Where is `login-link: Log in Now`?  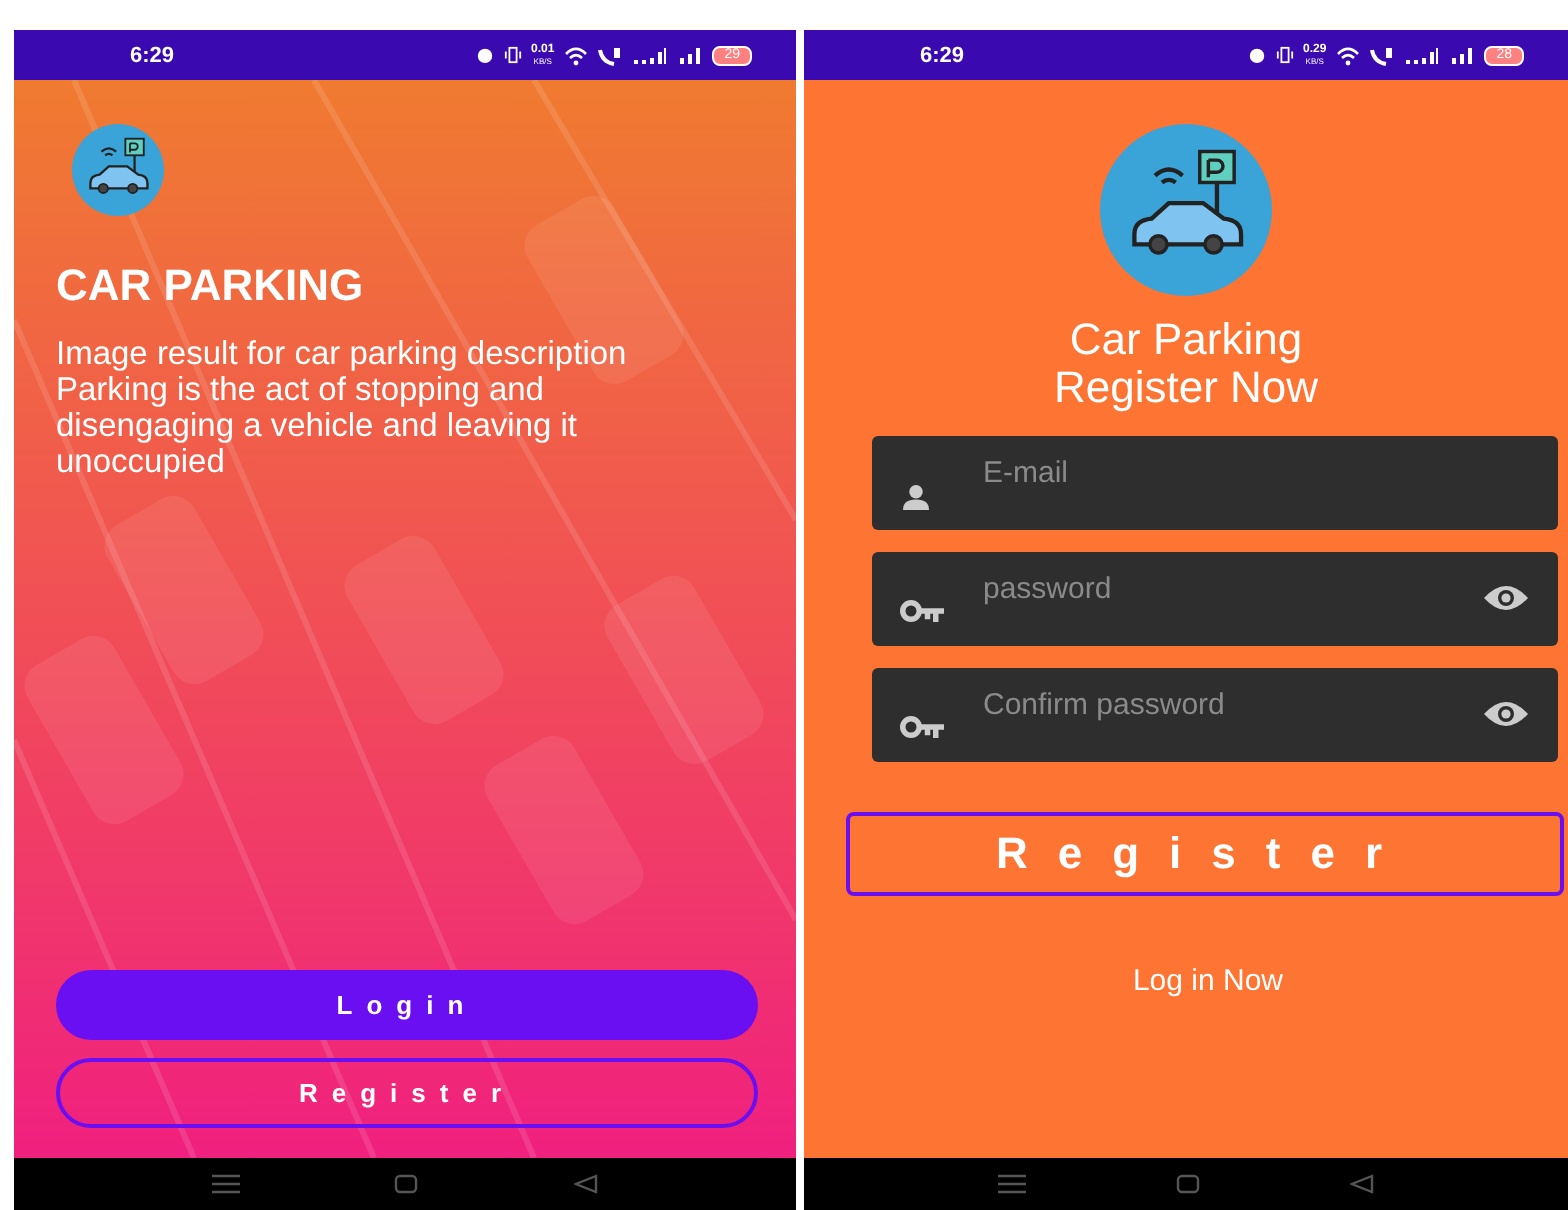
login-link: Log in Now is located at coordinates (1208, 981).